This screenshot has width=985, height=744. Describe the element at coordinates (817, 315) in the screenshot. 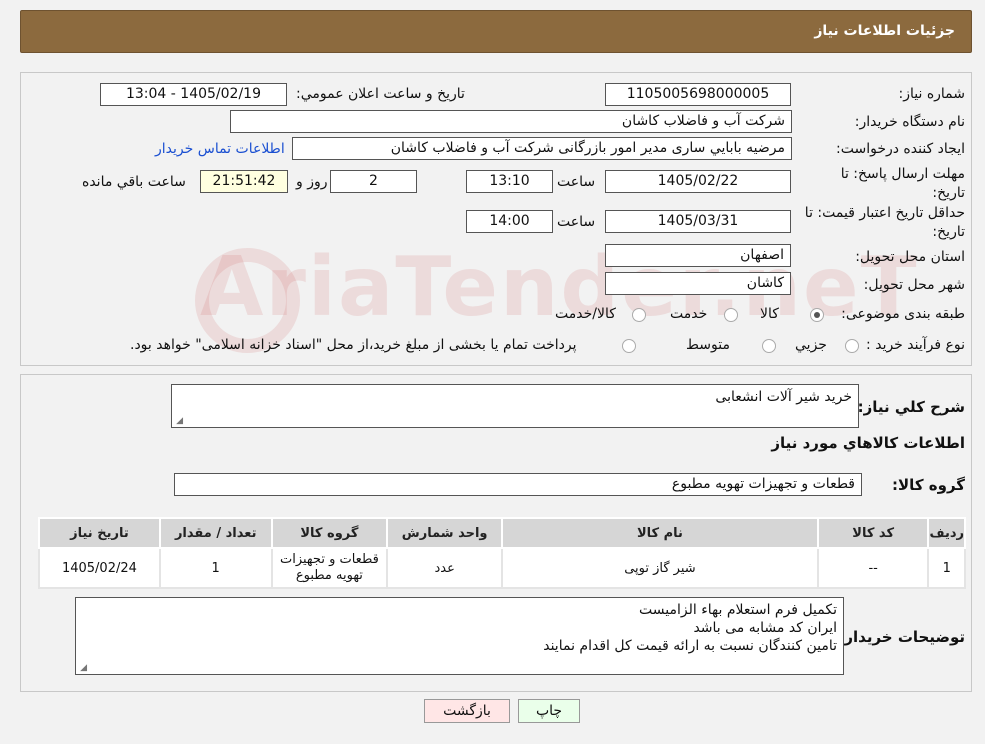

I see `category-radio-goods` at that location.